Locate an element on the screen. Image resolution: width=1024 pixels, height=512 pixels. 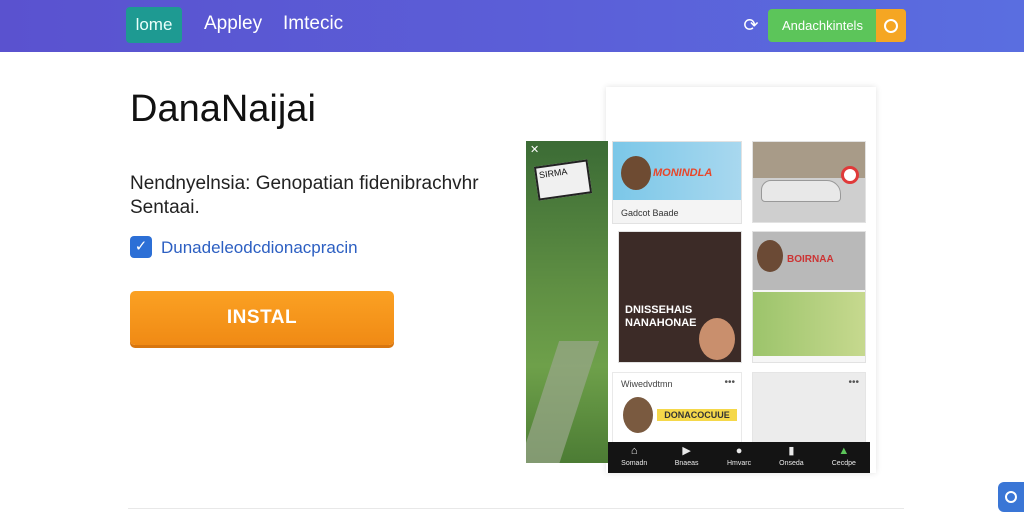
preview-path is located at coordinates (563, 402).